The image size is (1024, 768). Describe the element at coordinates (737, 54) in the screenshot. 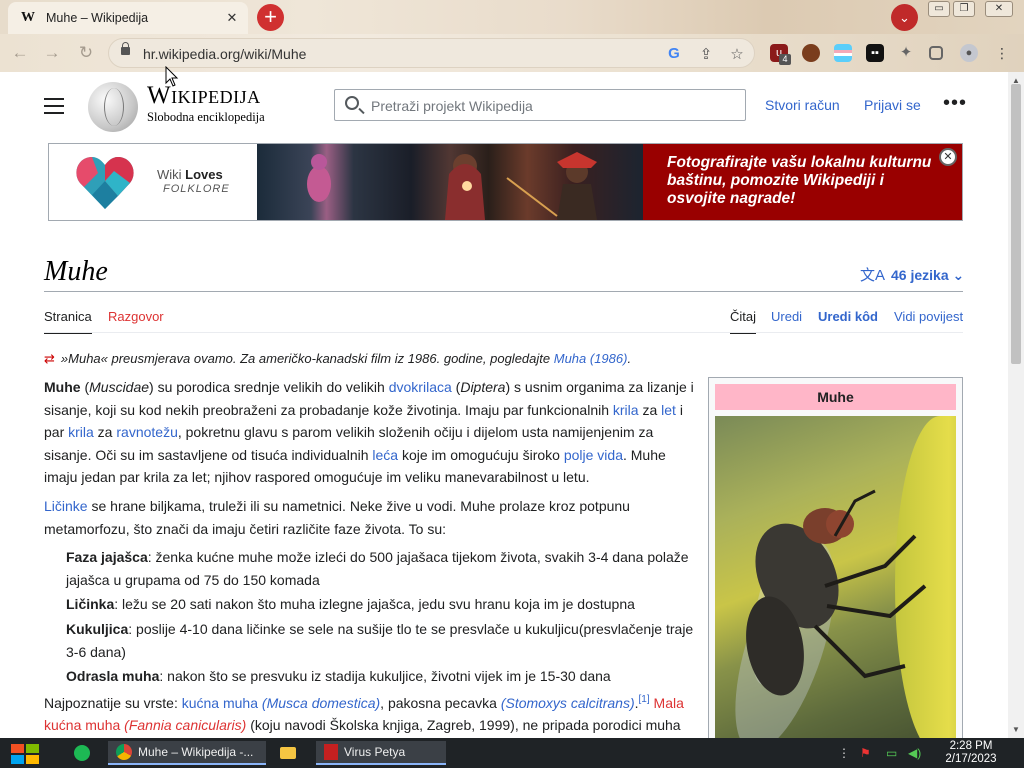

I see `bookmark-star-icon: ☆` at that location.